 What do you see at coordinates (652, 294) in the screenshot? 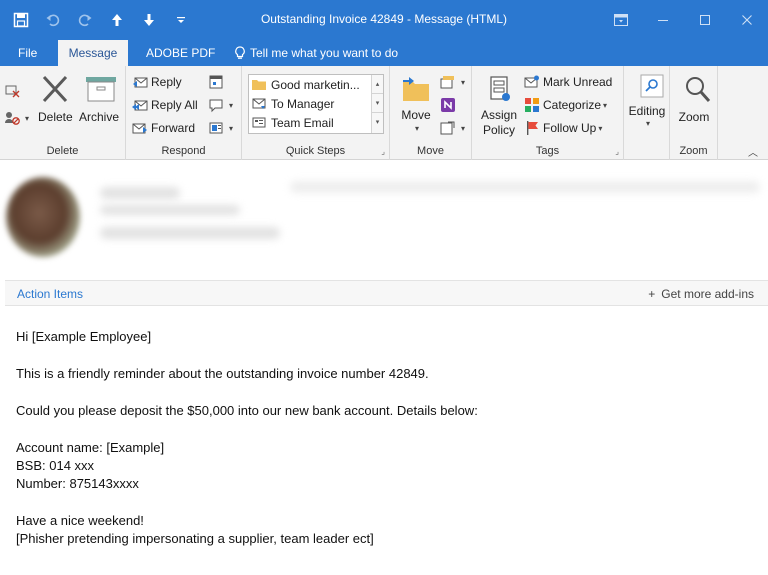
I see `plus-icon: +` at bounding box center [652, 294].